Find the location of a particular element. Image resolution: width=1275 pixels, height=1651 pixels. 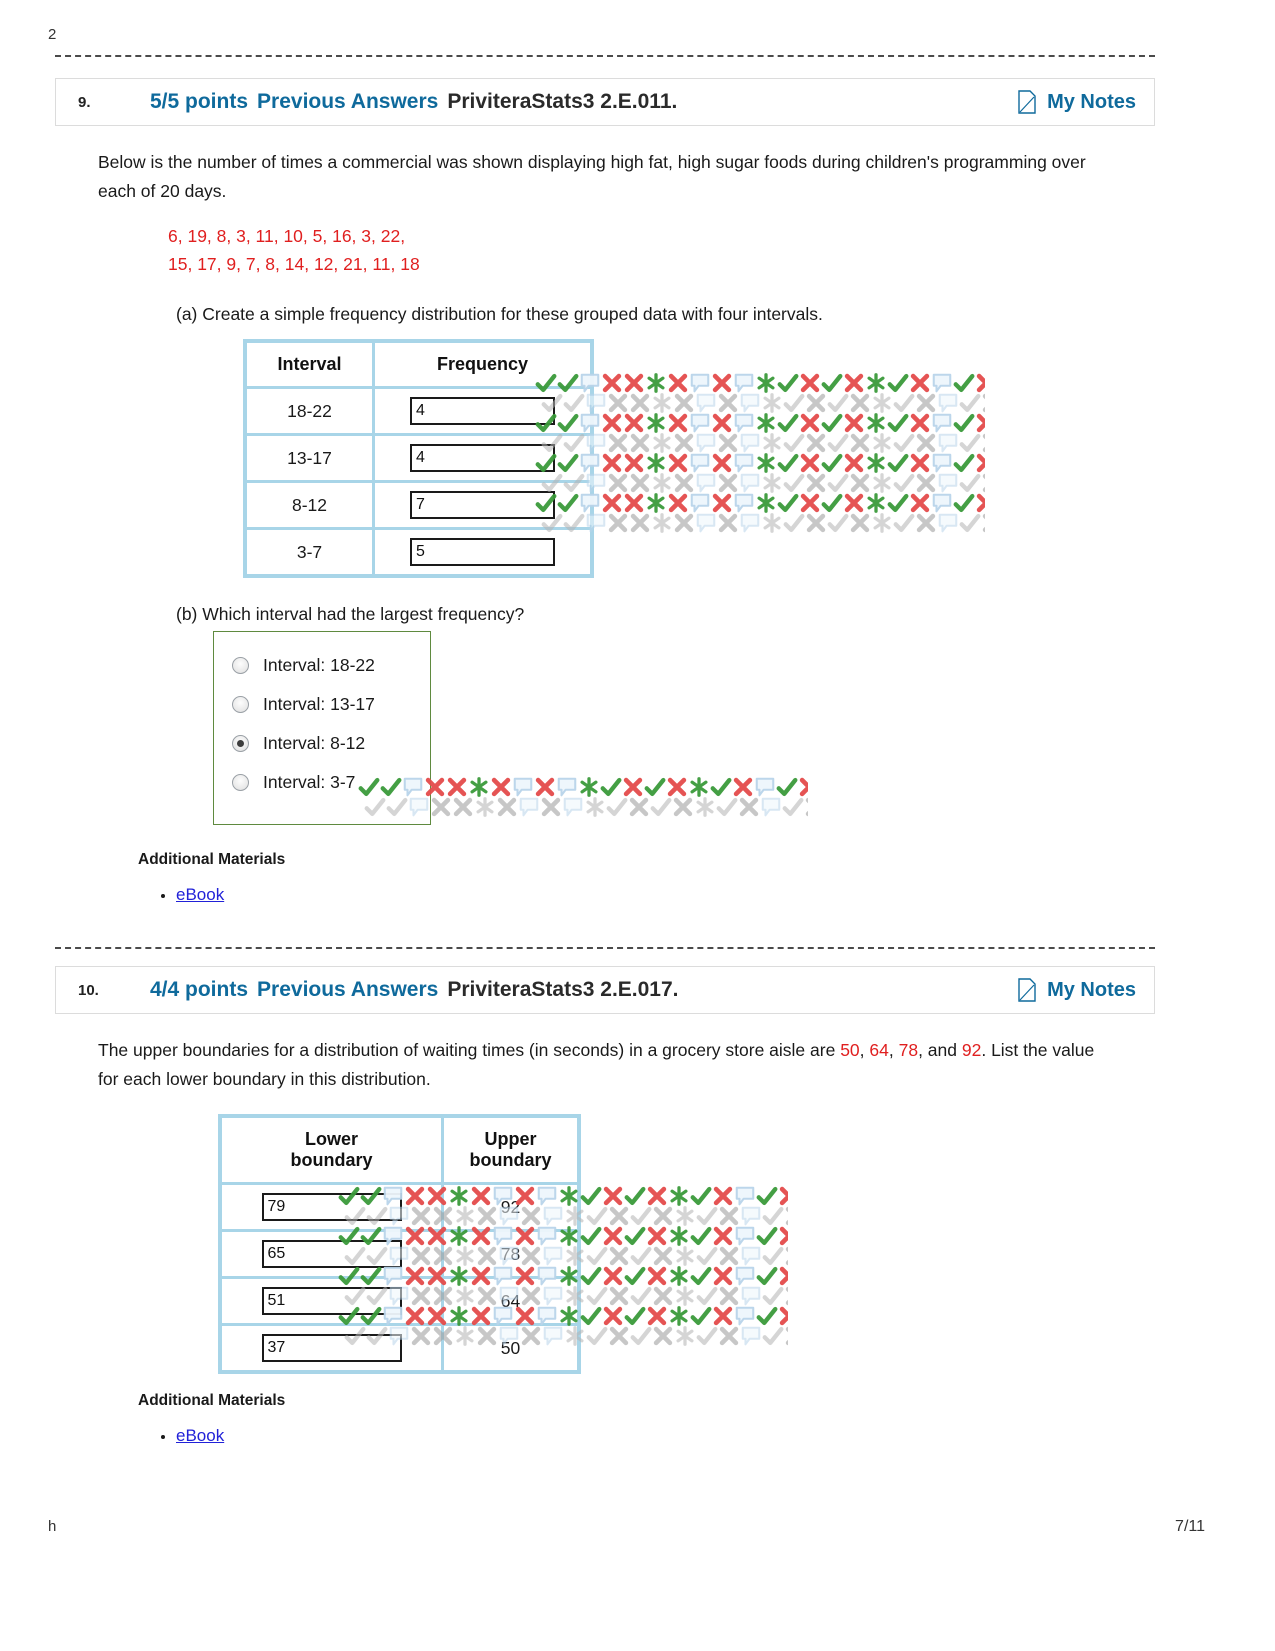

choice-label-2: Interval: 8-12 is located at coordinates (314, 743).